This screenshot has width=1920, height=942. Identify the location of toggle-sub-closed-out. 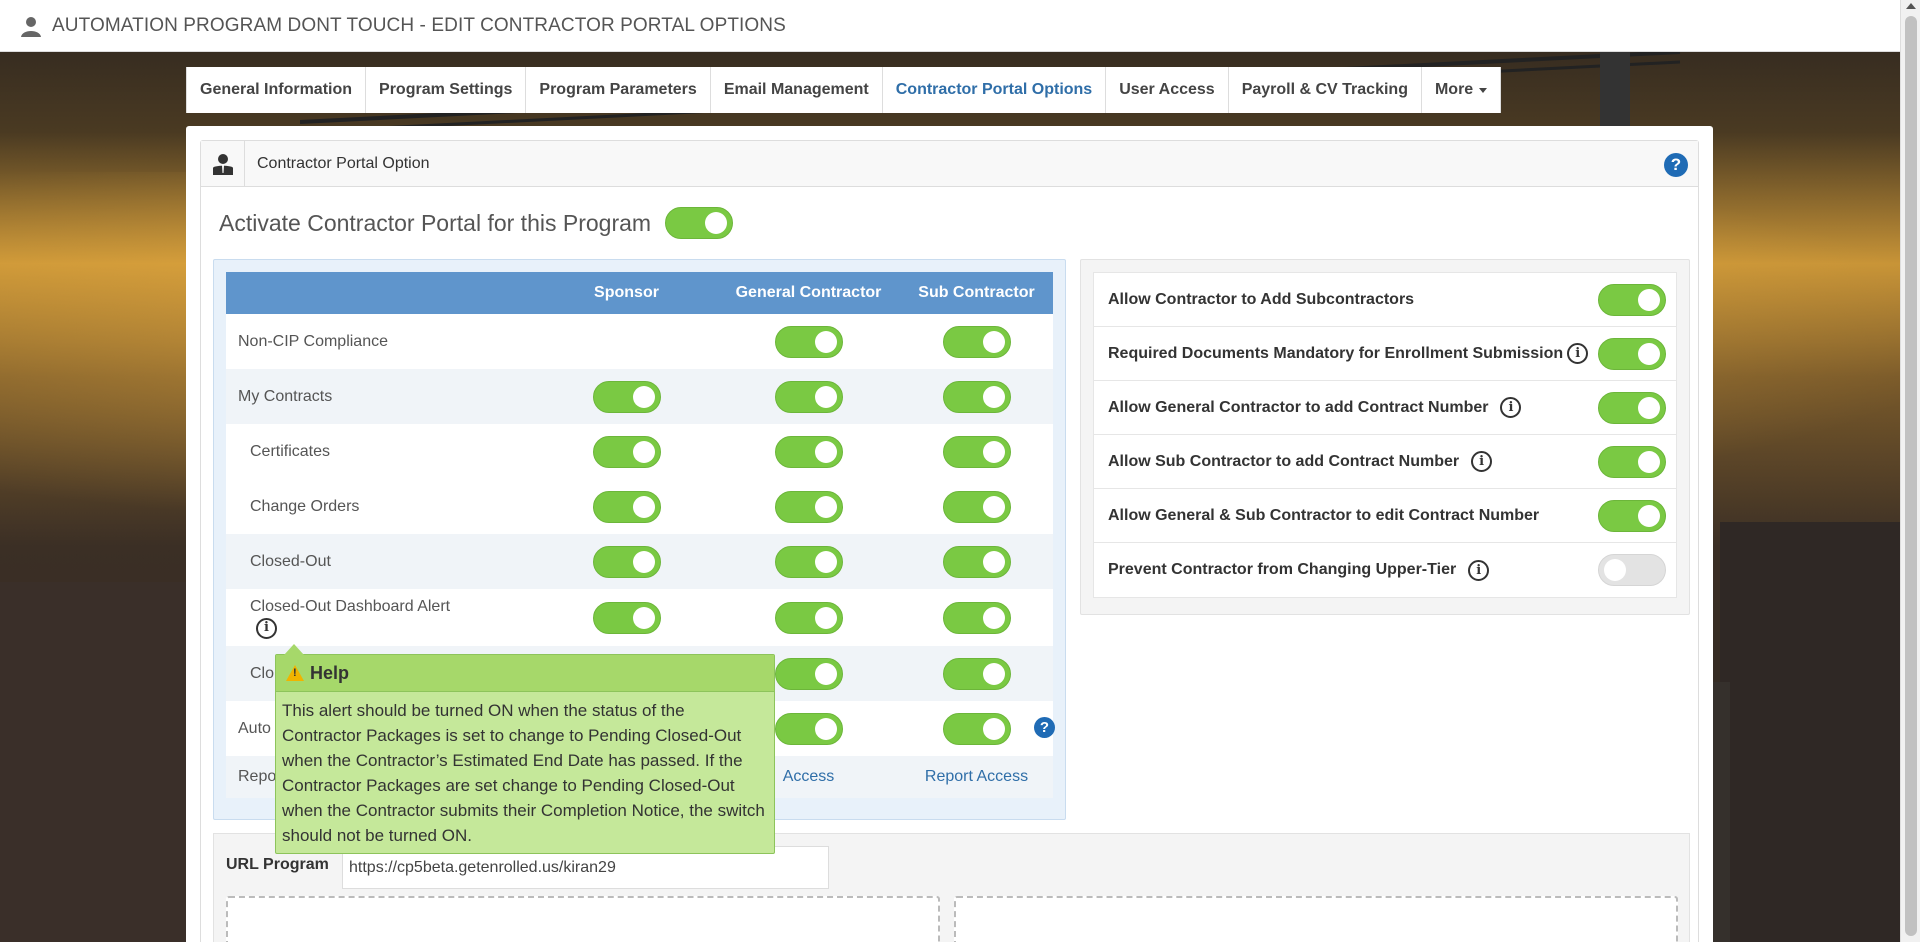
(976, 561).